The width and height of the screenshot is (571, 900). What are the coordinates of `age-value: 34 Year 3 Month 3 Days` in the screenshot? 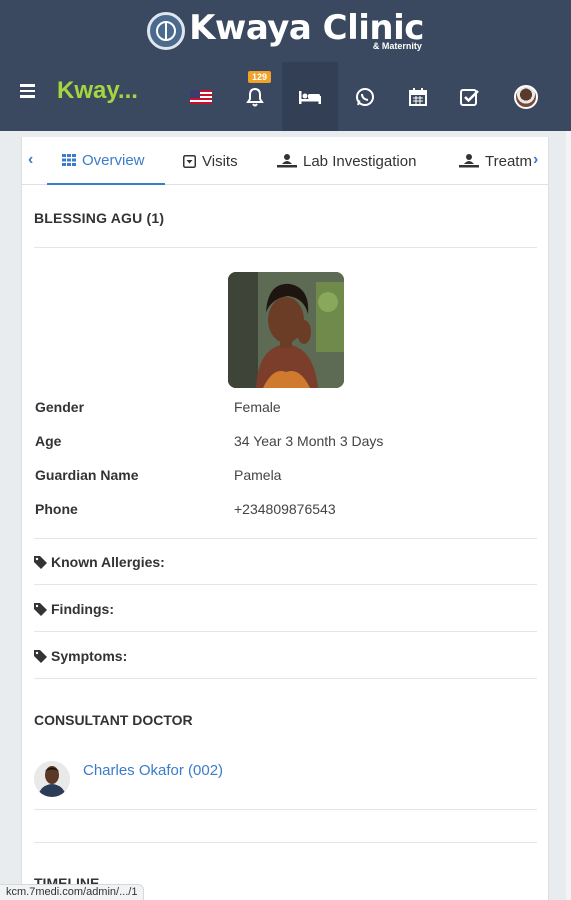 It's located at (309, 441).